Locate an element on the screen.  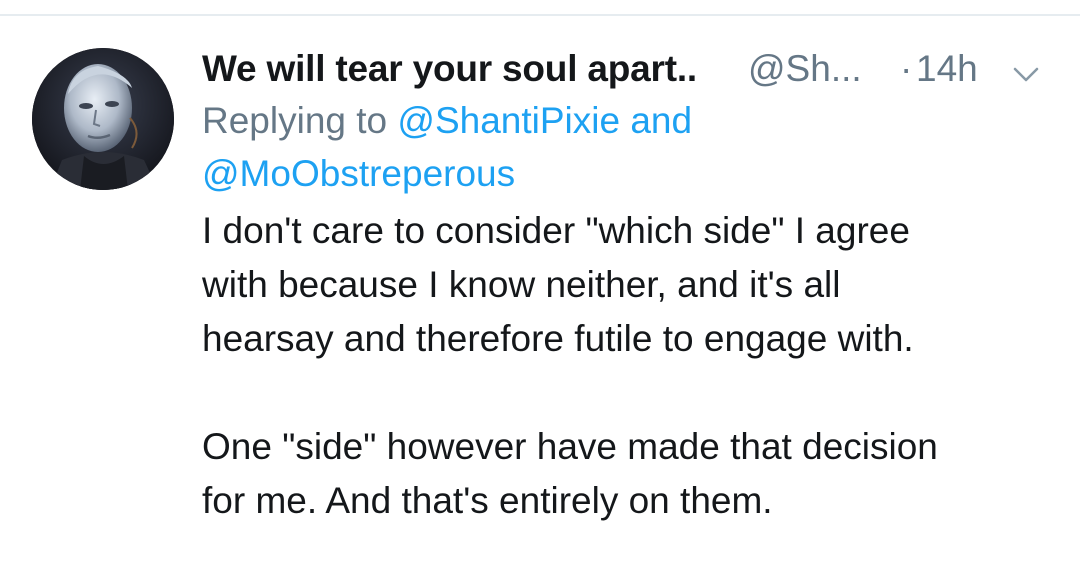
chevron-down-icon is located at coordinates (1026, 74).